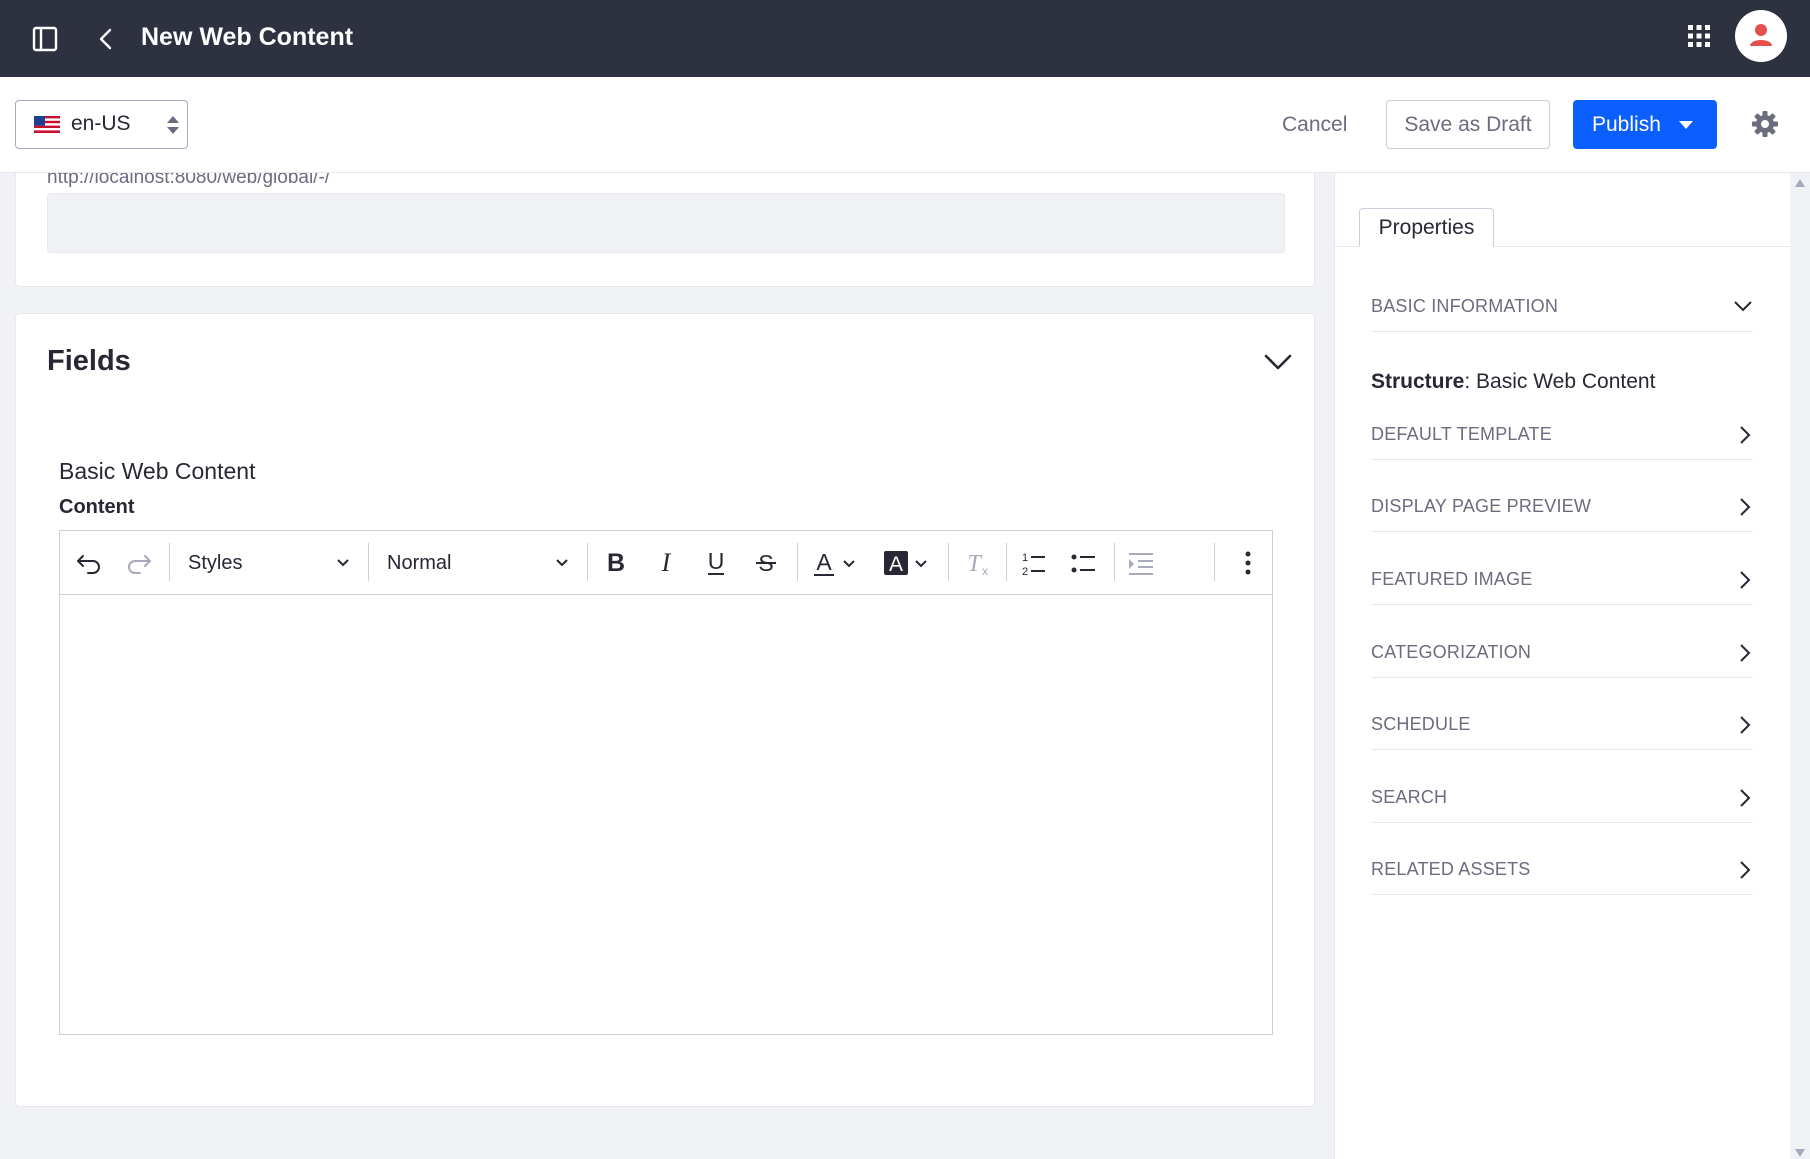 The image size is (1810, 1159). What do you see at coordinates (1562, 581) in the screenshot?
I see `section-featured-image: FEATURED IMAGE` at bounding box center [1562, 581].